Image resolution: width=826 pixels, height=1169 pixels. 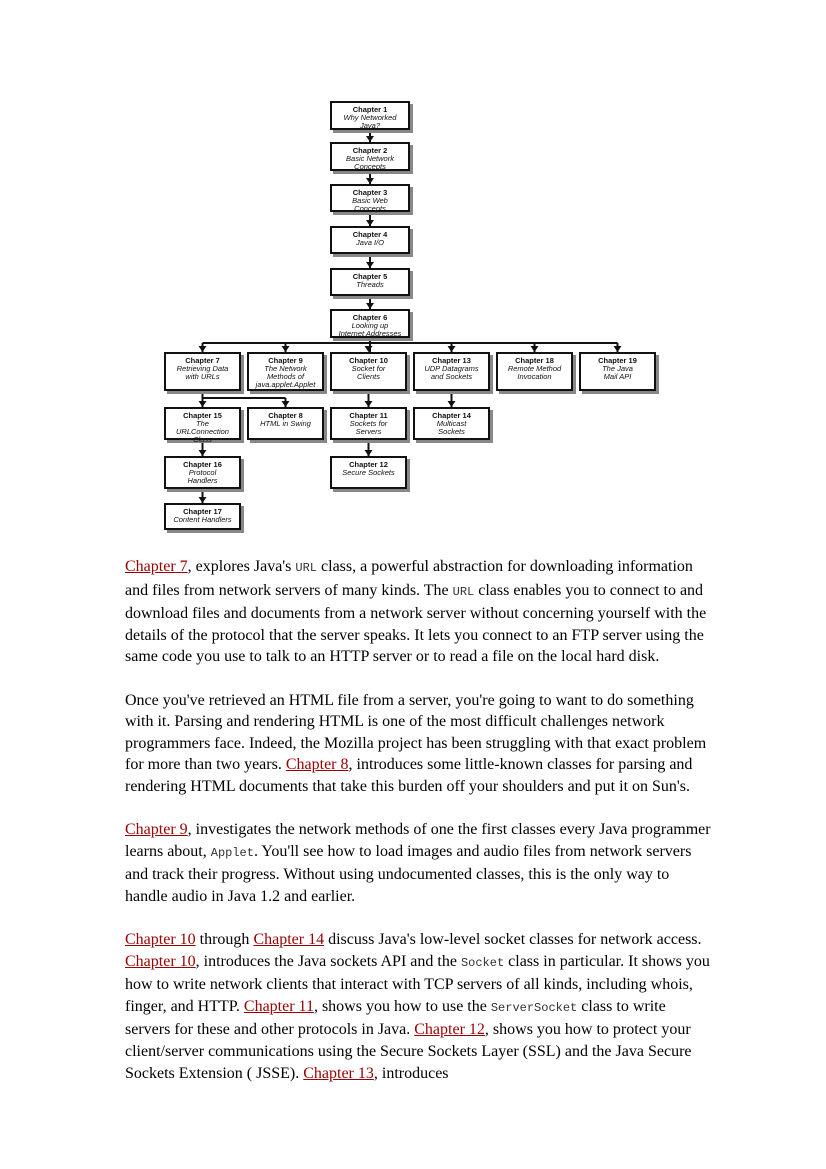 What do you see at coordinates (317, 764) in the screenshot?
I see `chapter-link: Chapter 8` at bounding box center [317, 764].